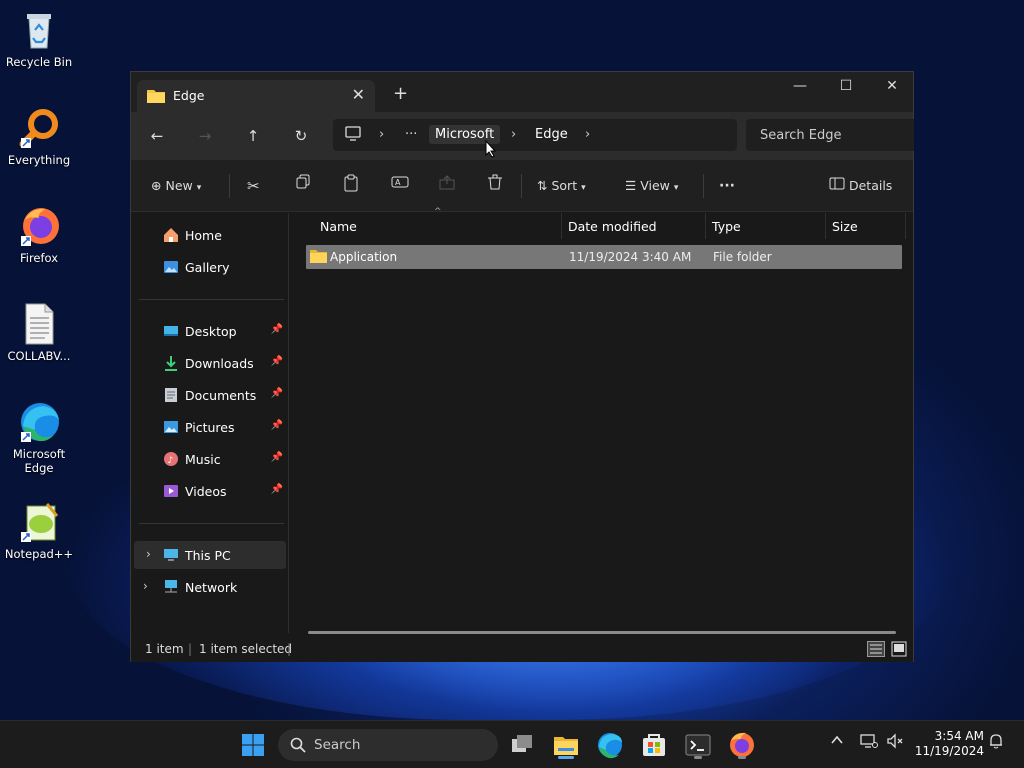  I want to click on clock-time: 3:54 AM, so click(959, 736).